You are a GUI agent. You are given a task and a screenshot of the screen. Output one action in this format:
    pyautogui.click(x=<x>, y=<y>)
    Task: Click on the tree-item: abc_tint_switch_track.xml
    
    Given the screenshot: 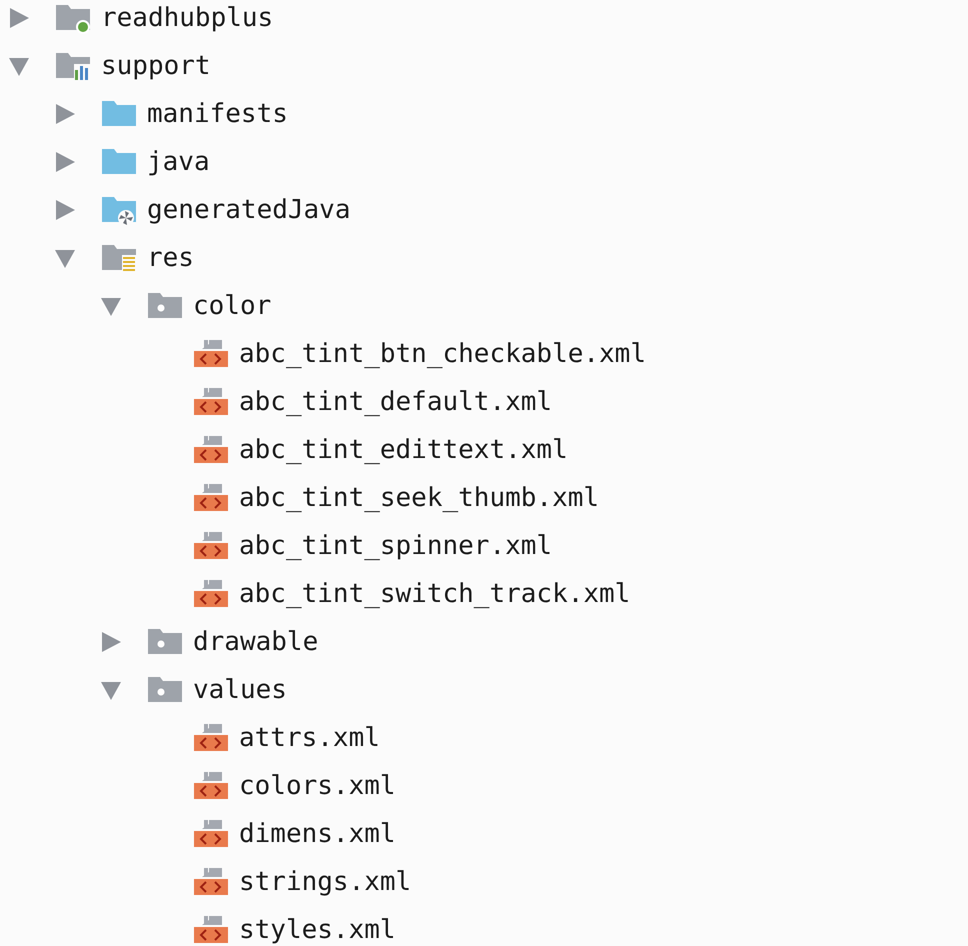 What is the action you would take?
    pyautogui.click(x=434, y=594)
    